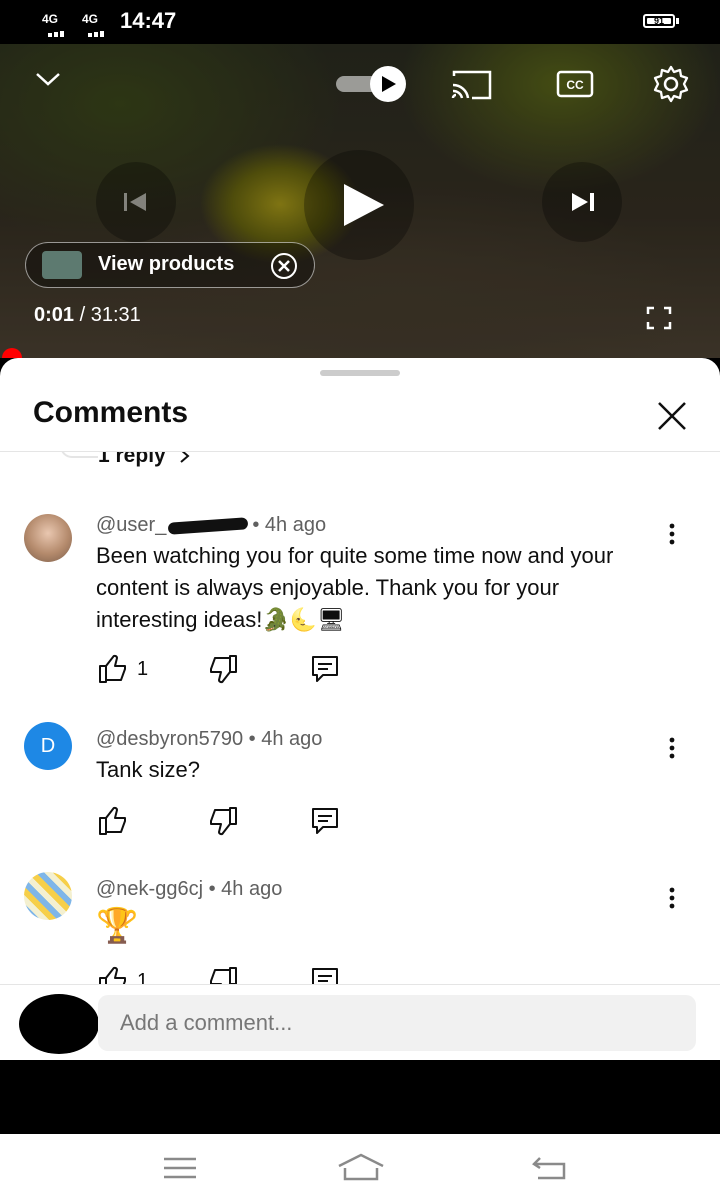  Describe the element at coordinates (671, 84) in the screenshot. I see `settings-gear-icon` at that location.